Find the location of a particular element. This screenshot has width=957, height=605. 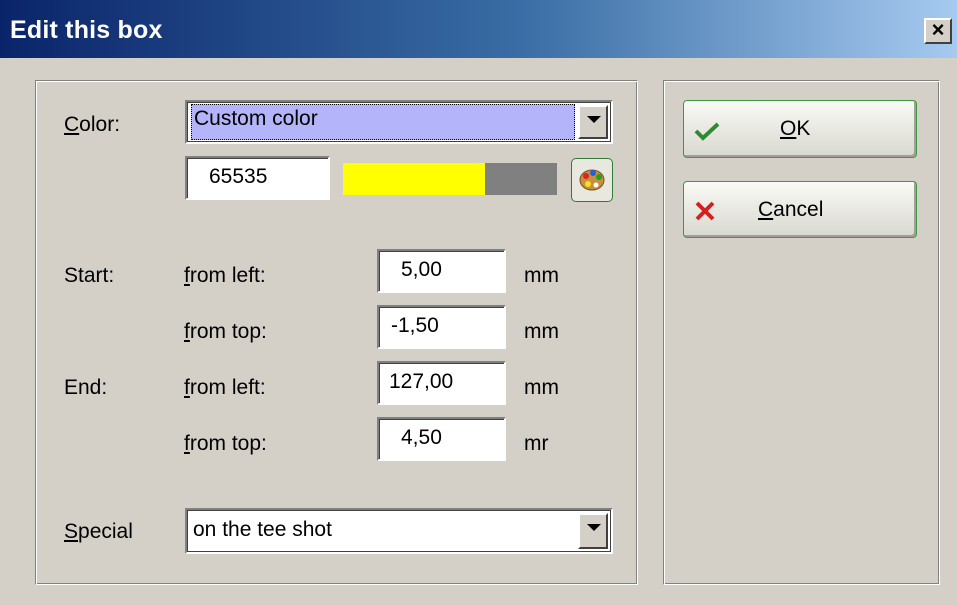

color-swatch-secondary is located at coordinates (521, 179).